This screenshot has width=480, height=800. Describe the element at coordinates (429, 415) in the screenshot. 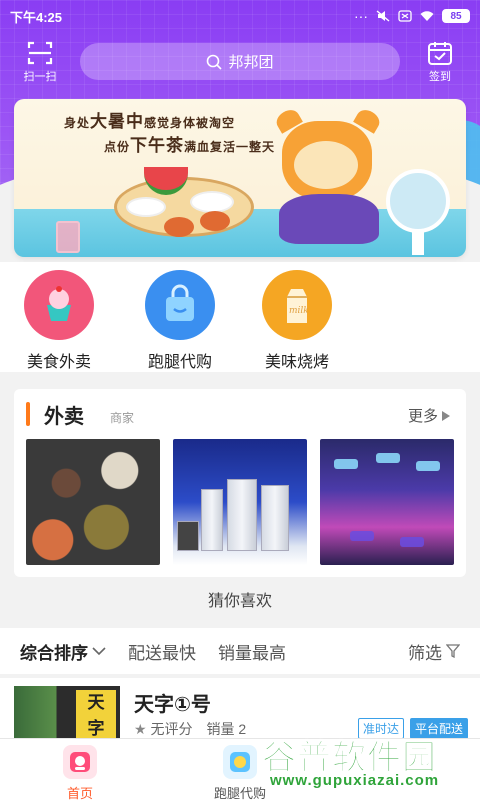

I see `more-link: 更多` at that location.